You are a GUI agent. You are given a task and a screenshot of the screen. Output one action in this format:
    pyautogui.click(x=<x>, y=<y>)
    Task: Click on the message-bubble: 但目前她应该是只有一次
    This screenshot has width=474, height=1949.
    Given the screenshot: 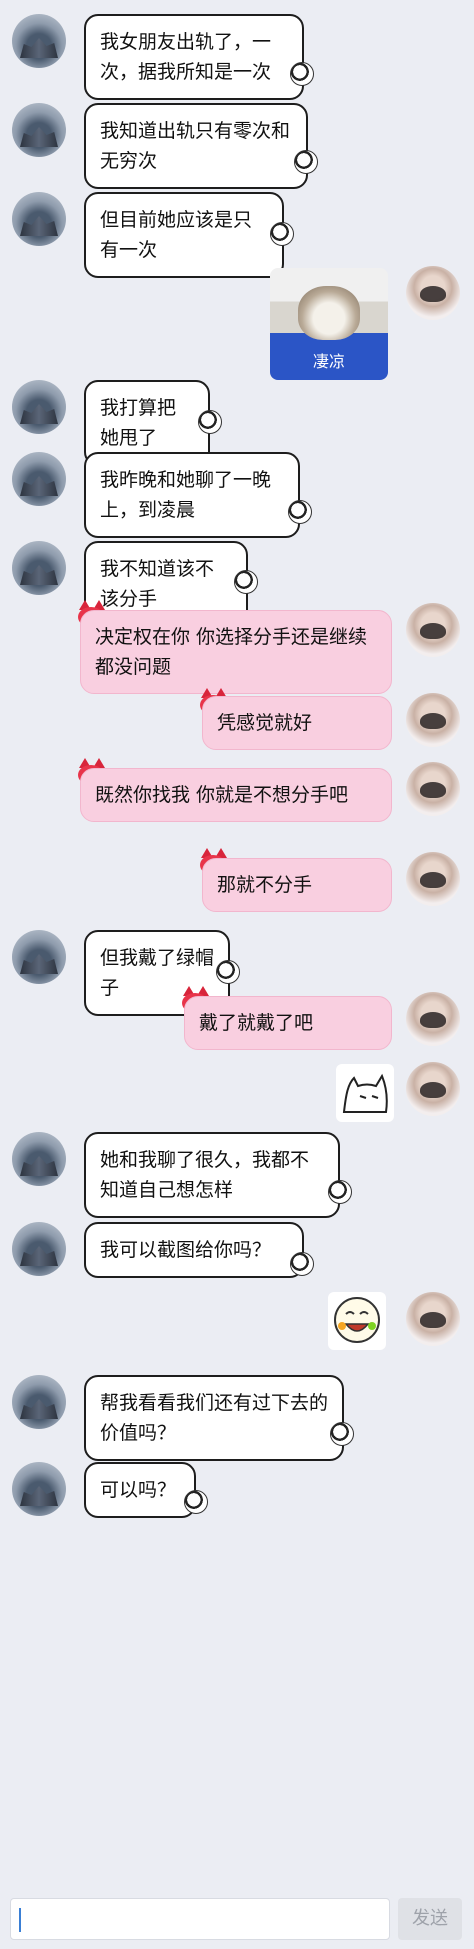 What is the action you would take?
    pyautogui.click(x=184, y=235)
    